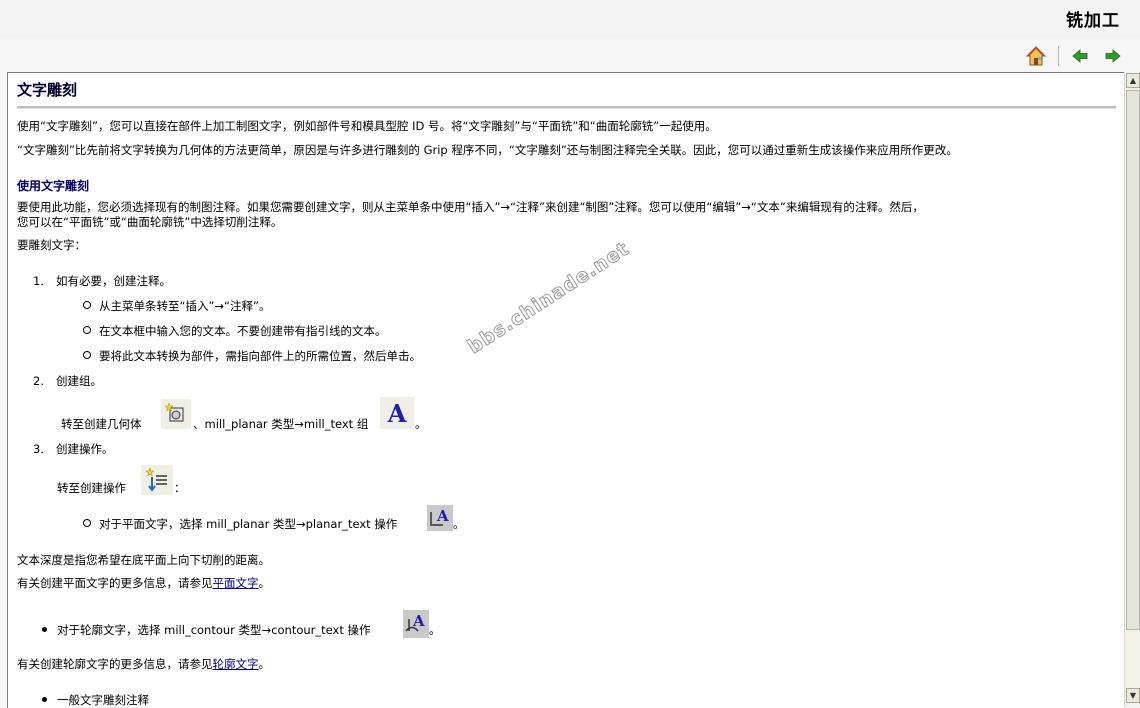 Image resolution: width=1140 pixels, height=708 pixels. What do you see at coordinates (260, 356) in the screenshot?
I see `list-item-text: 要将此文本转换为部件，需指向部件上的所需位置，然后单击。` at bounding box center [260, 356].